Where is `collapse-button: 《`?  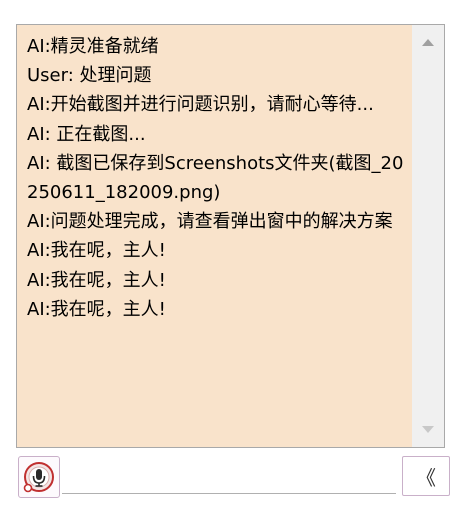 collapse-button: 《 is located at coordinates (426, 476).